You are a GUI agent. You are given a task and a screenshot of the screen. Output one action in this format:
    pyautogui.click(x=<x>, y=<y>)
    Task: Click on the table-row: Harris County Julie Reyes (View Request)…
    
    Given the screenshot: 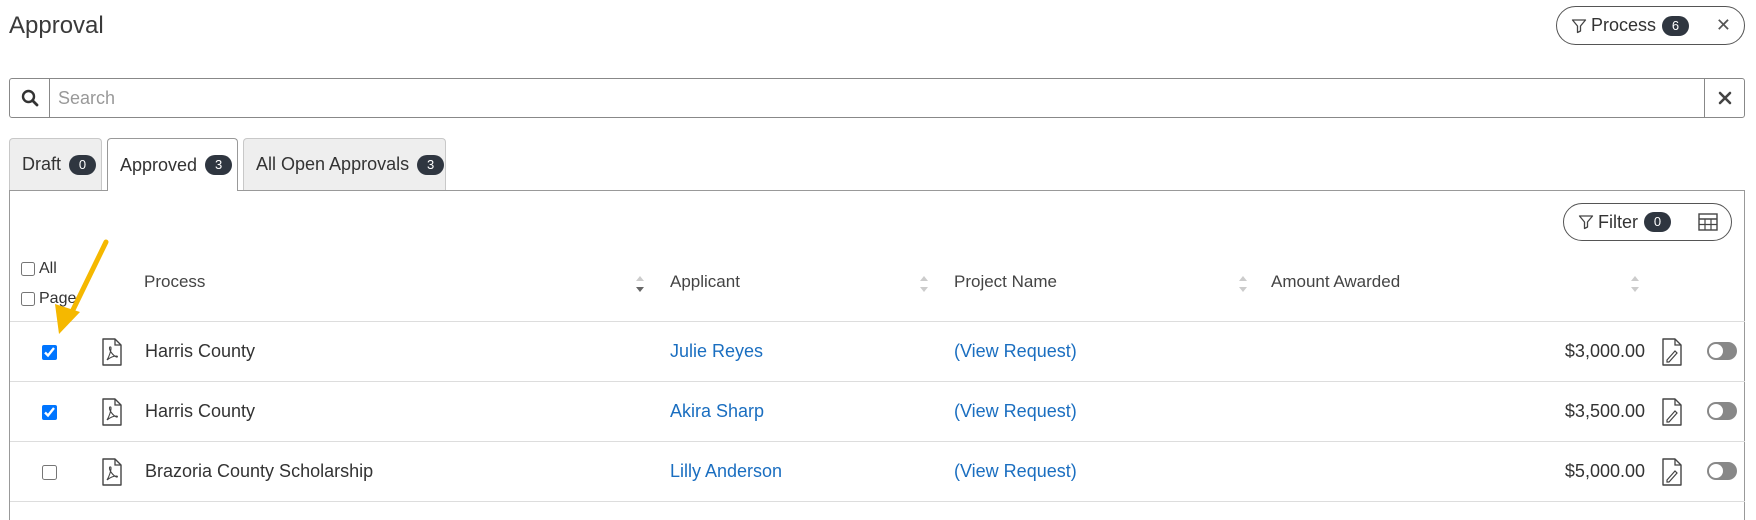 What is the action you would take?
    pyautogui.click(x=877, y=352)
    